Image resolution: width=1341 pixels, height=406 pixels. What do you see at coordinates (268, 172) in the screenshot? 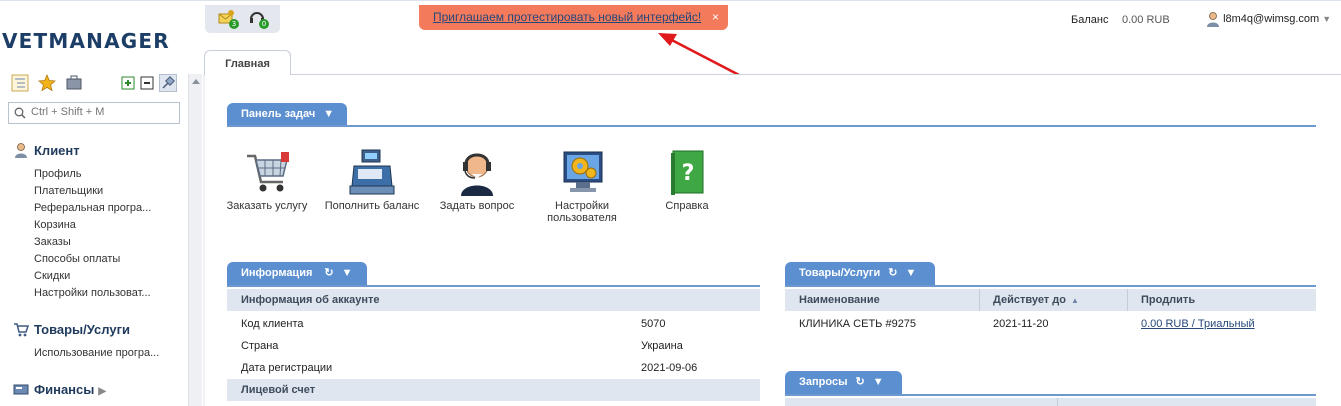
I see `shopping-cart-icon` at bounding box center [268, 172].